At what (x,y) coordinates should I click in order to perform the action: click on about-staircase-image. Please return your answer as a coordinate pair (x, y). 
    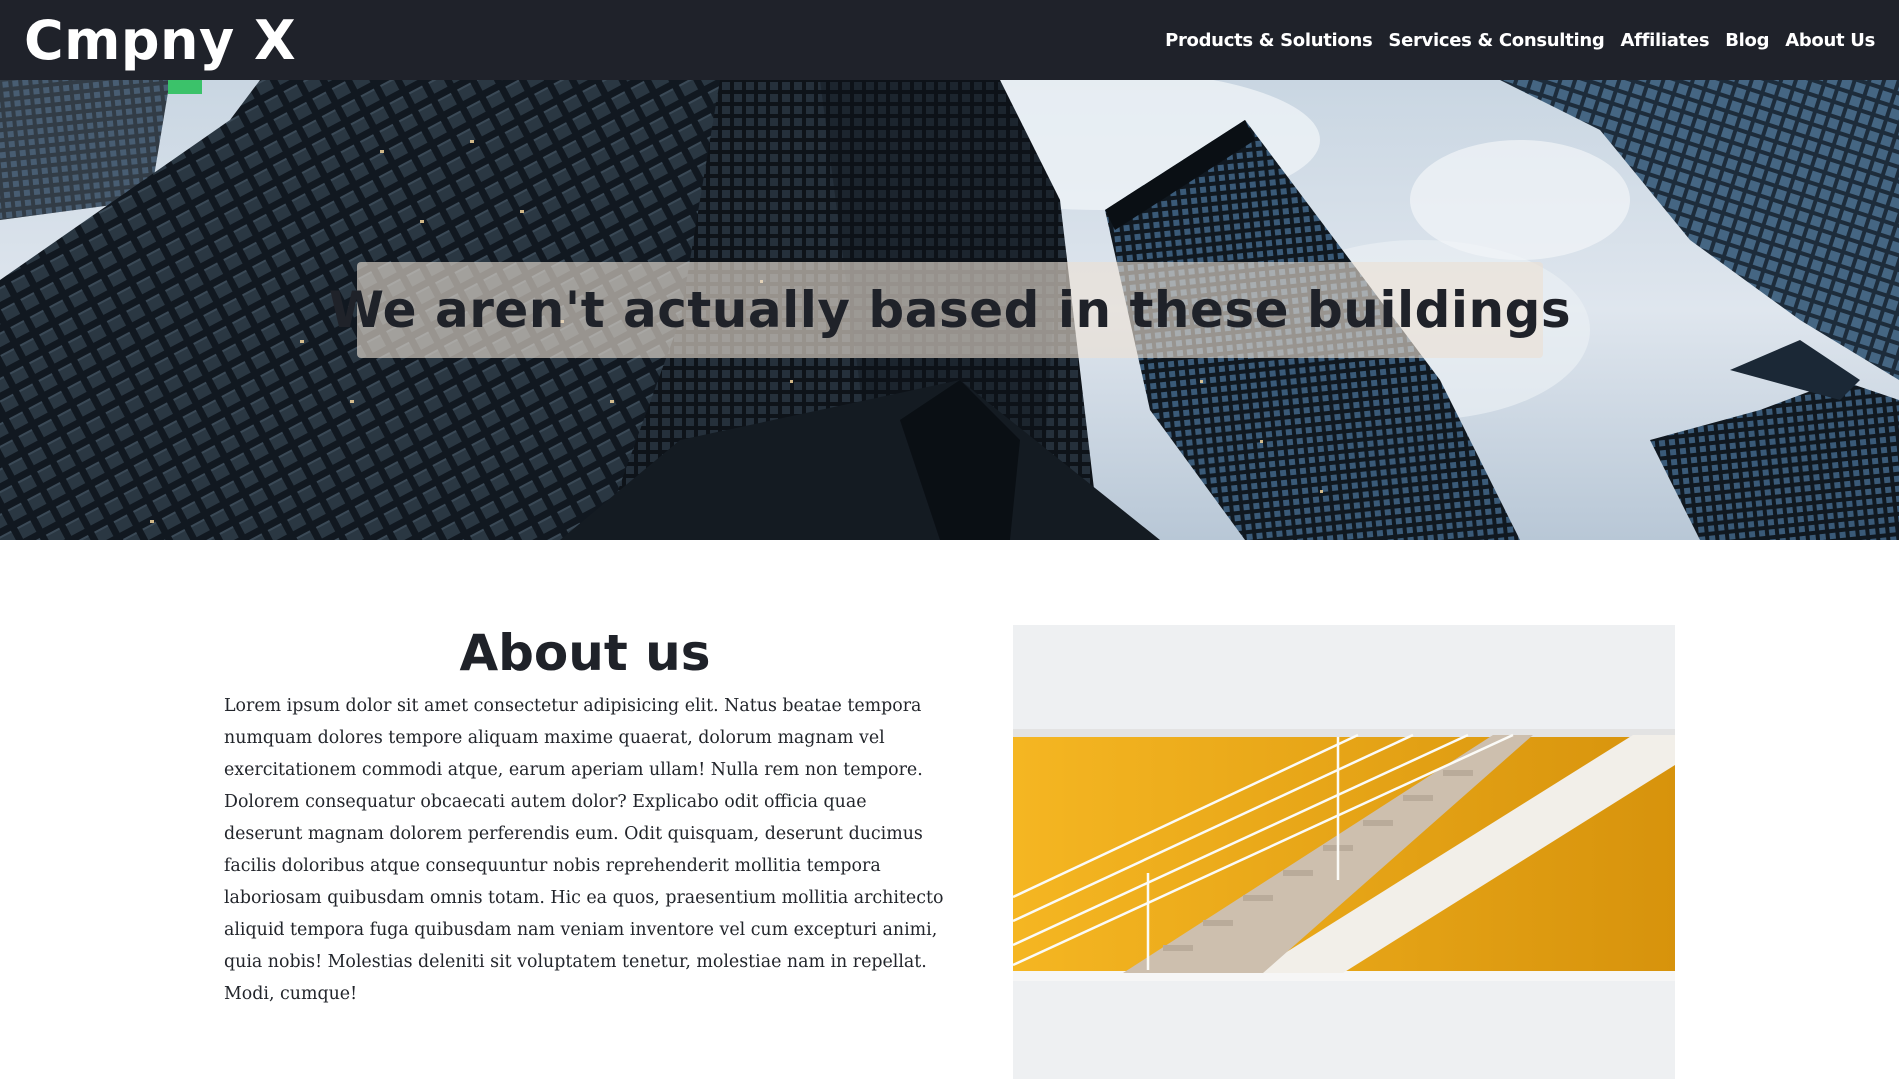
    Looking at the image, I should click on (1344, 852).